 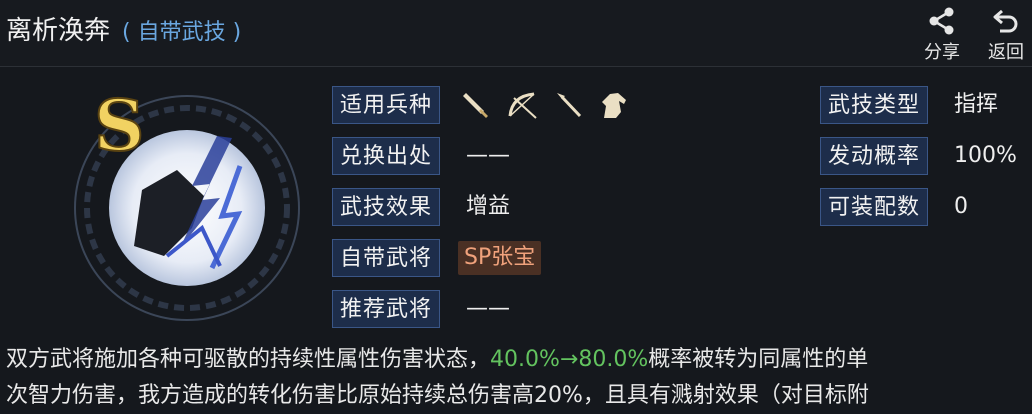 I want to click on label-skill-type: 武技类型, so click(x=874, y=105).